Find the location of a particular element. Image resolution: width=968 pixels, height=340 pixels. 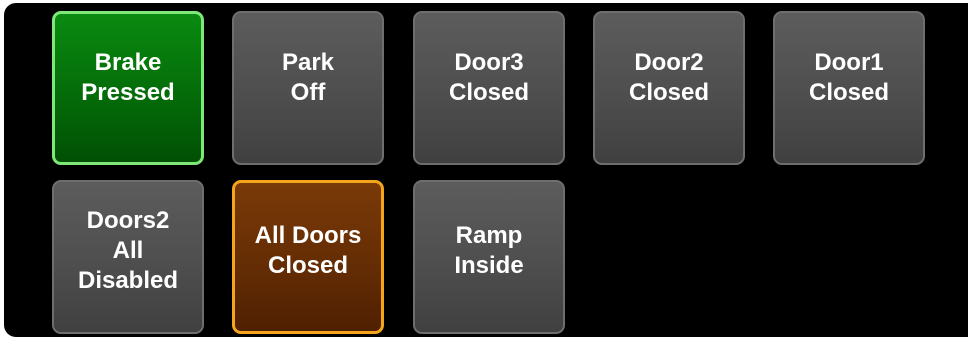

park-status-button: Park Off is located at coordinates (308, 88).